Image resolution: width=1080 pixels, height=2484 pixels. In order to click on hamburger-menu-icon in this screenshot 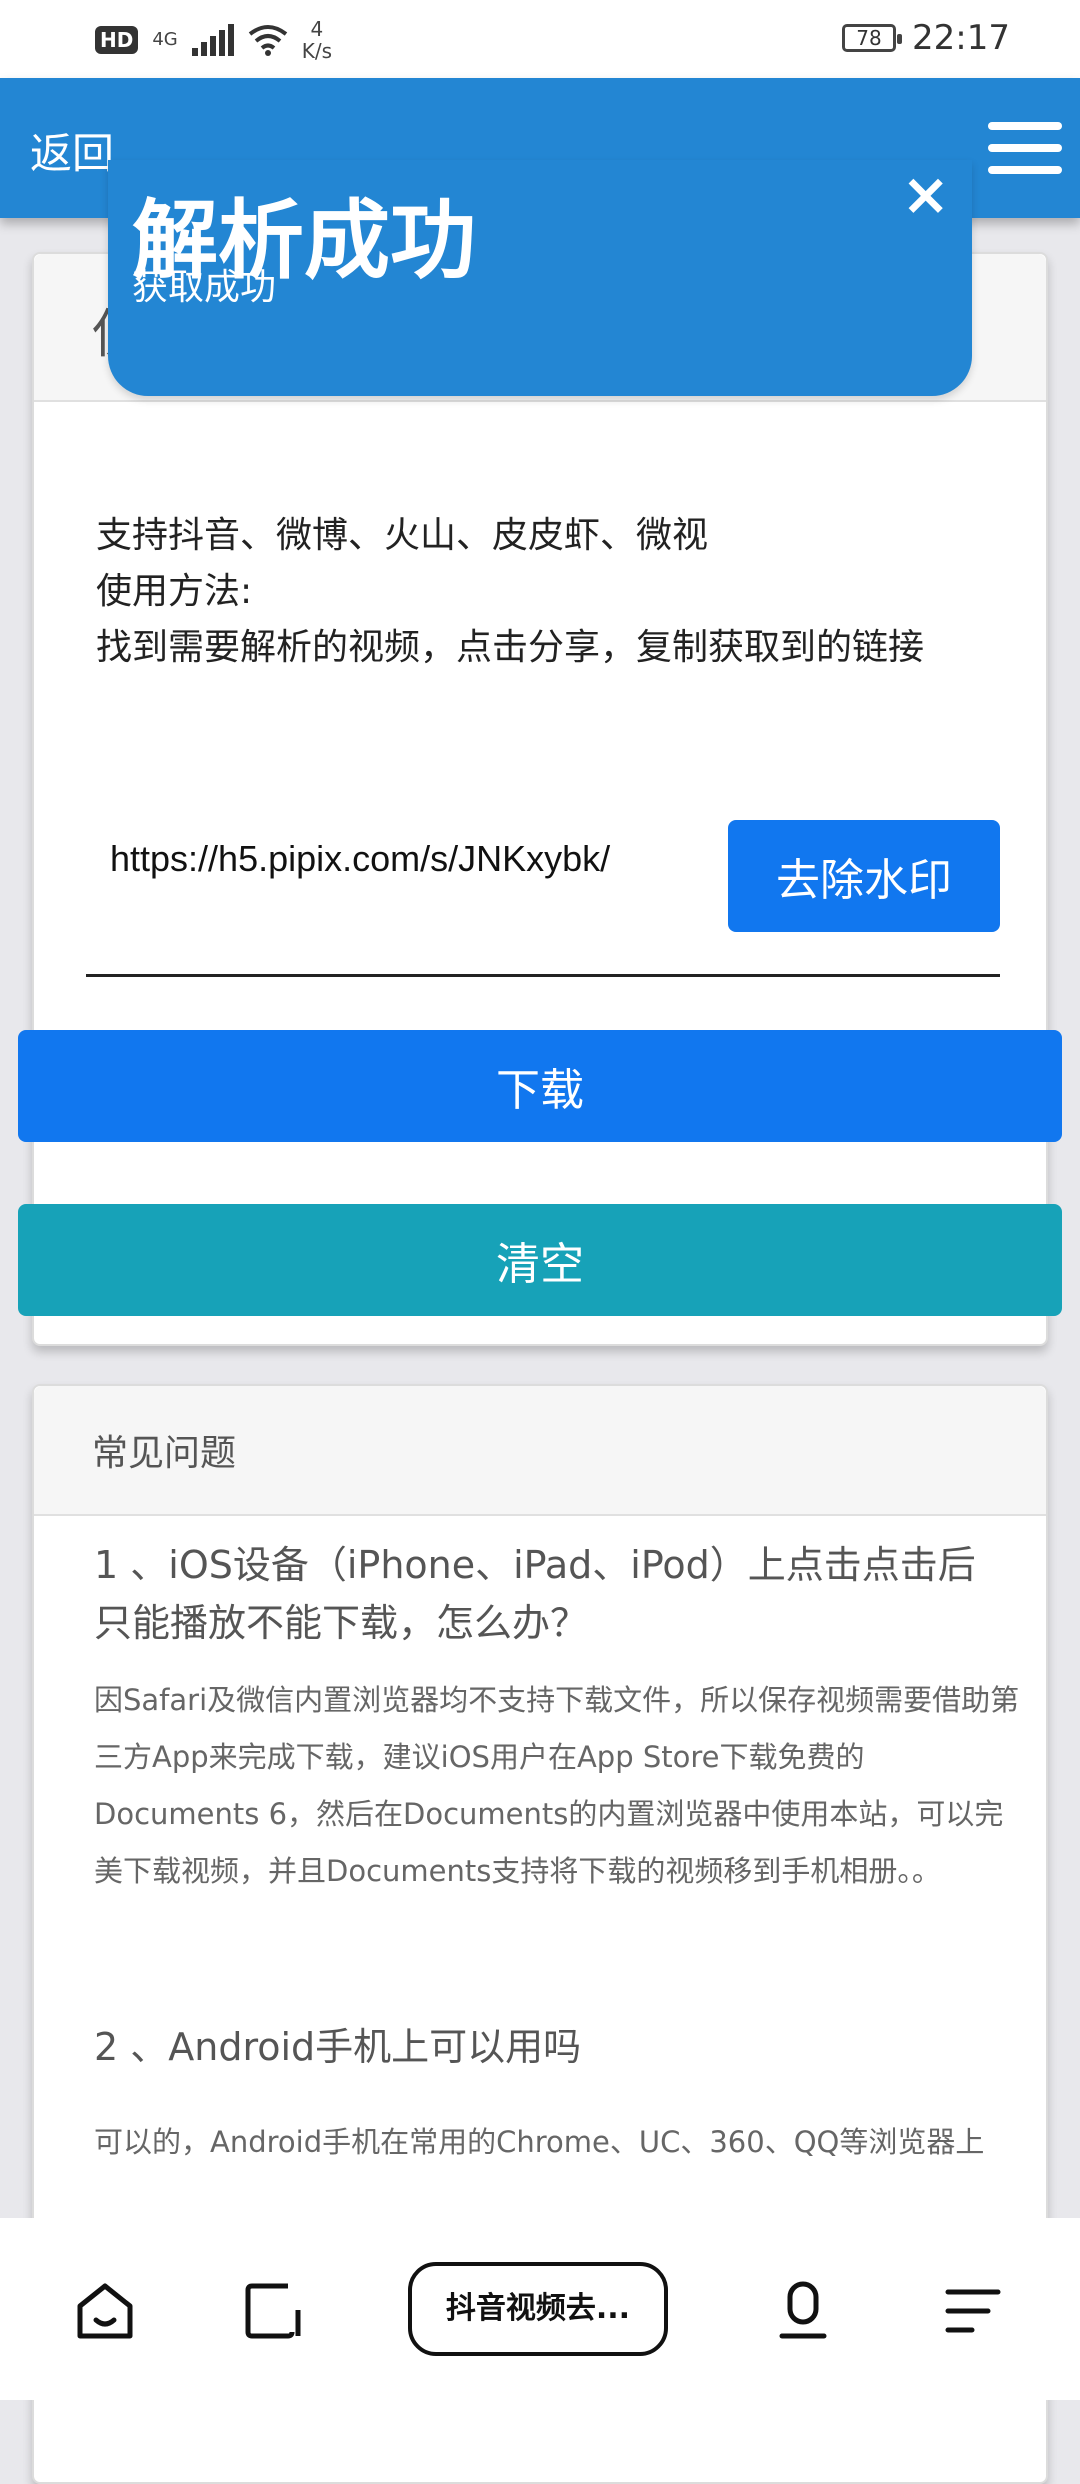, I will do `click(1025, 148)`.